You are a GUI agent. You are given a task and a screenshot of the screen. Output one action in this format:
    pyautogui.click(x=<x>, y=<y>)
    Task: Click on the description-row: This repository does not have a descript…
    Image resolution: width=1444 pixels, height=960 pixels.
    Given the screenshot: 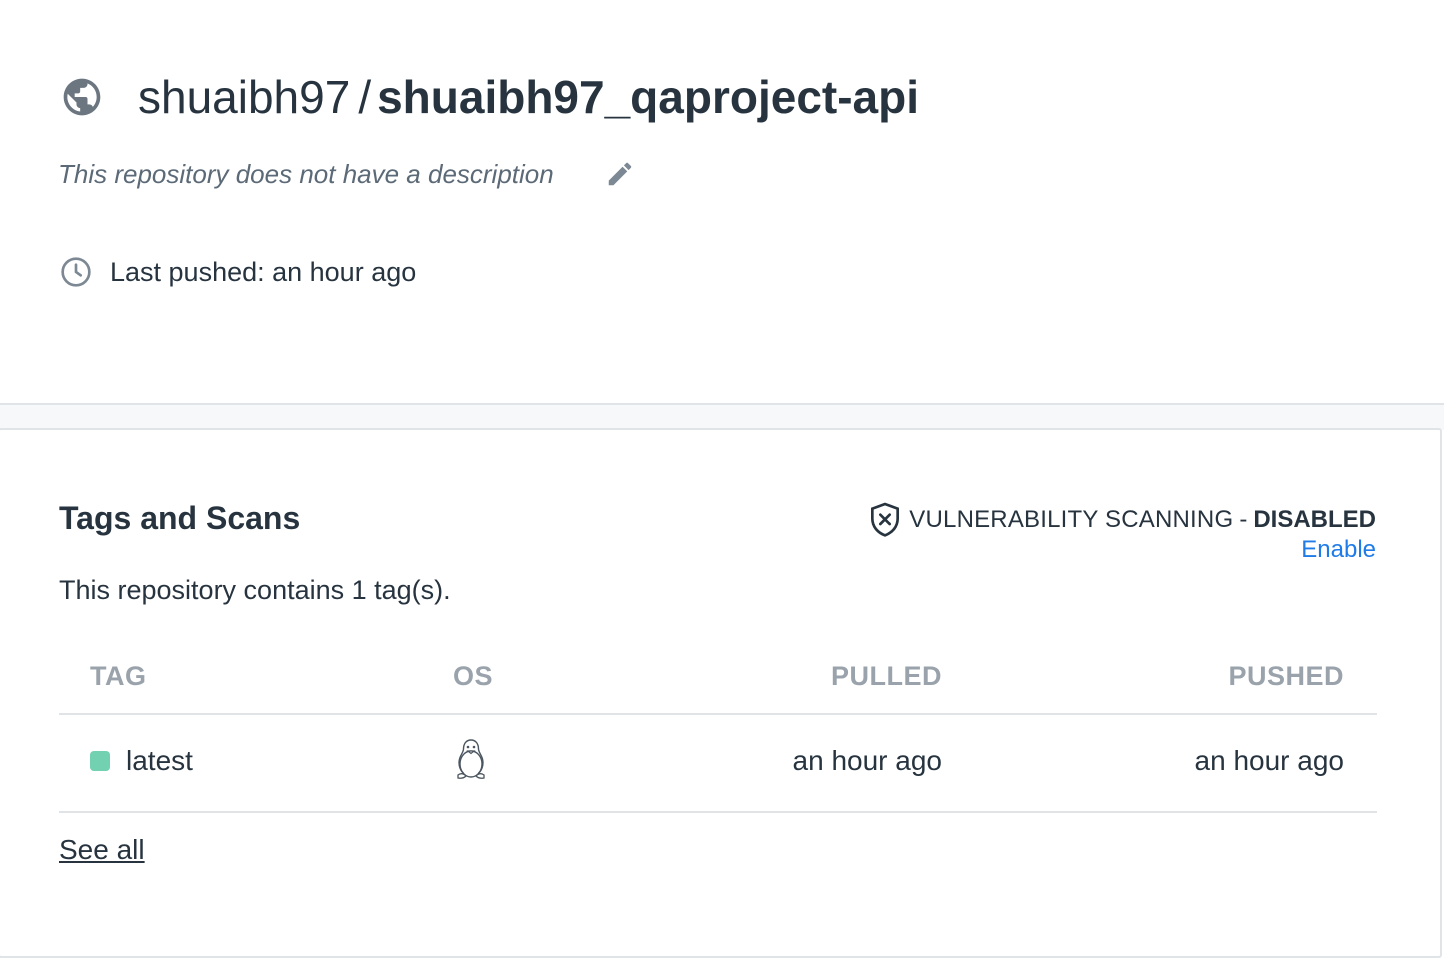 What is the action you would take?
    pyautogui.click(x=347, y=174)
    